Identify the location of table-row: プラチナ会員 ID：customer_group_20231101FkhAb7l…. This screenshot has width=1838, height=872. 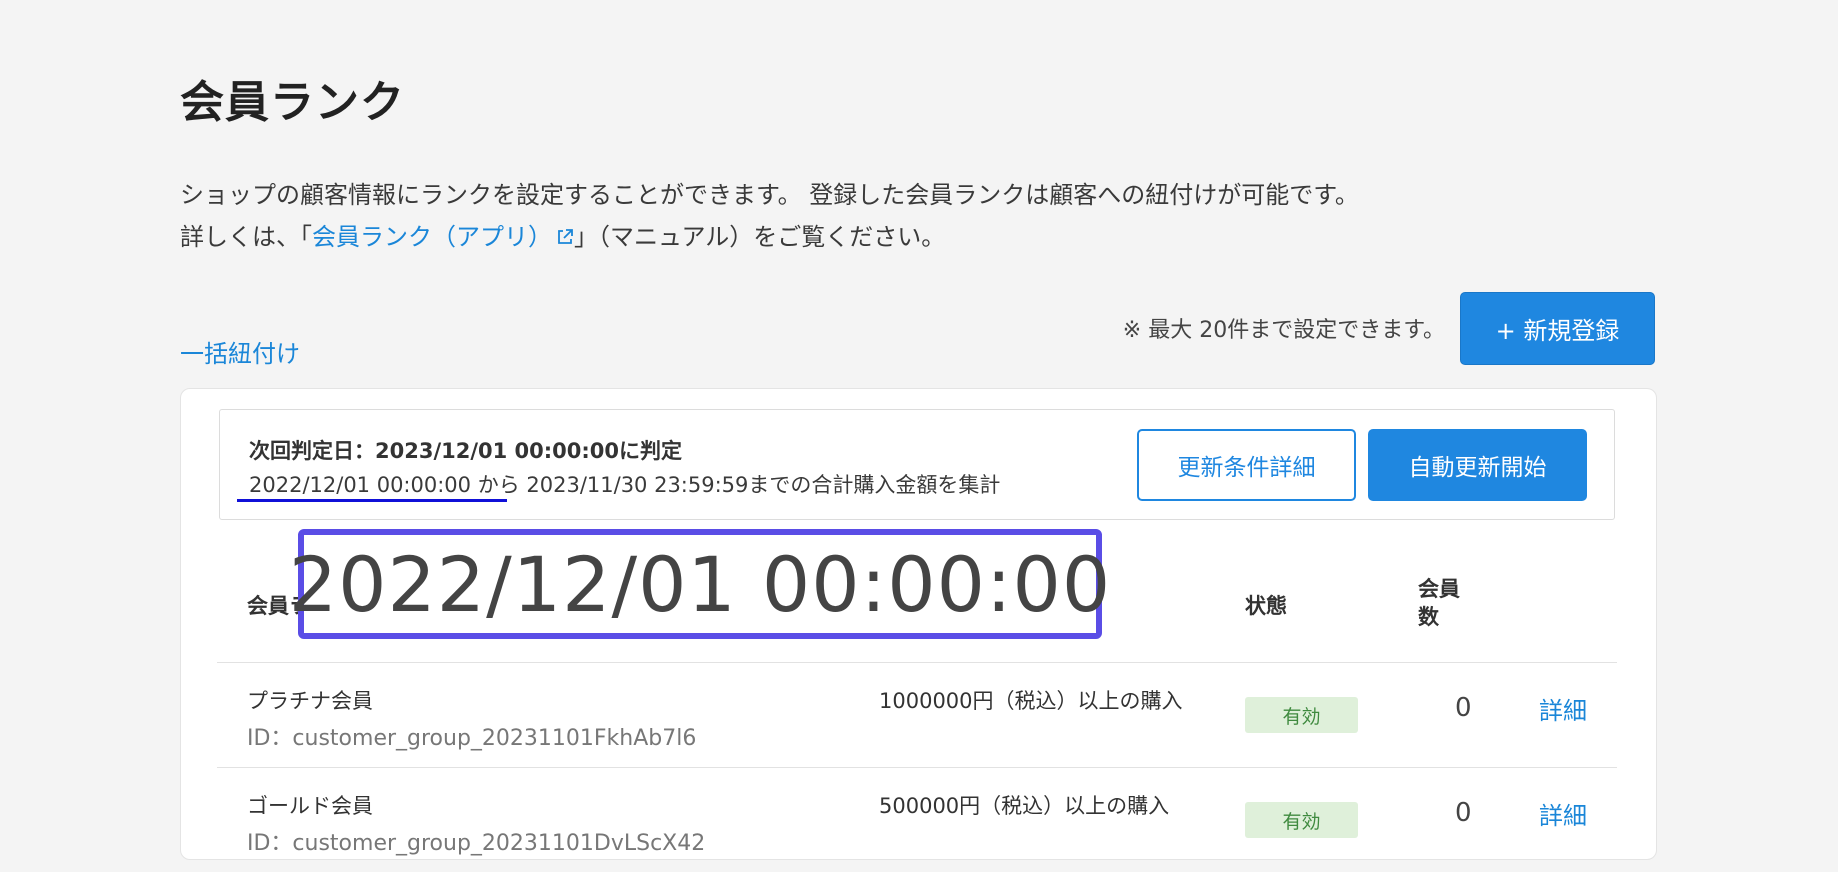
(917, 715).